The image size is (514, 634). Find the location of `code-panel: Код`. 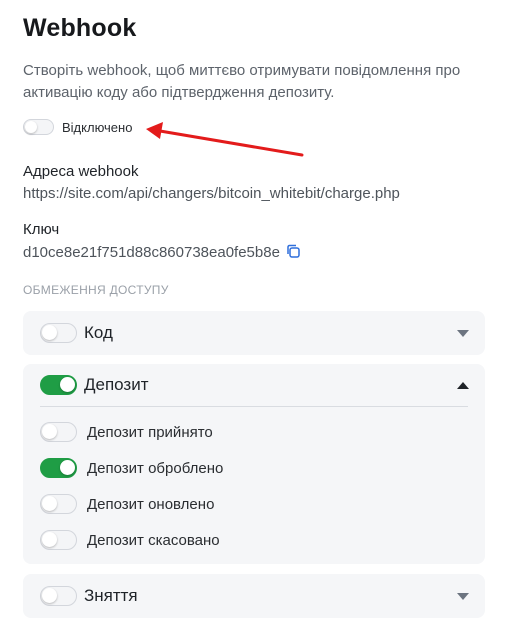

code-panel: Код is located at coordinates (254, 333).